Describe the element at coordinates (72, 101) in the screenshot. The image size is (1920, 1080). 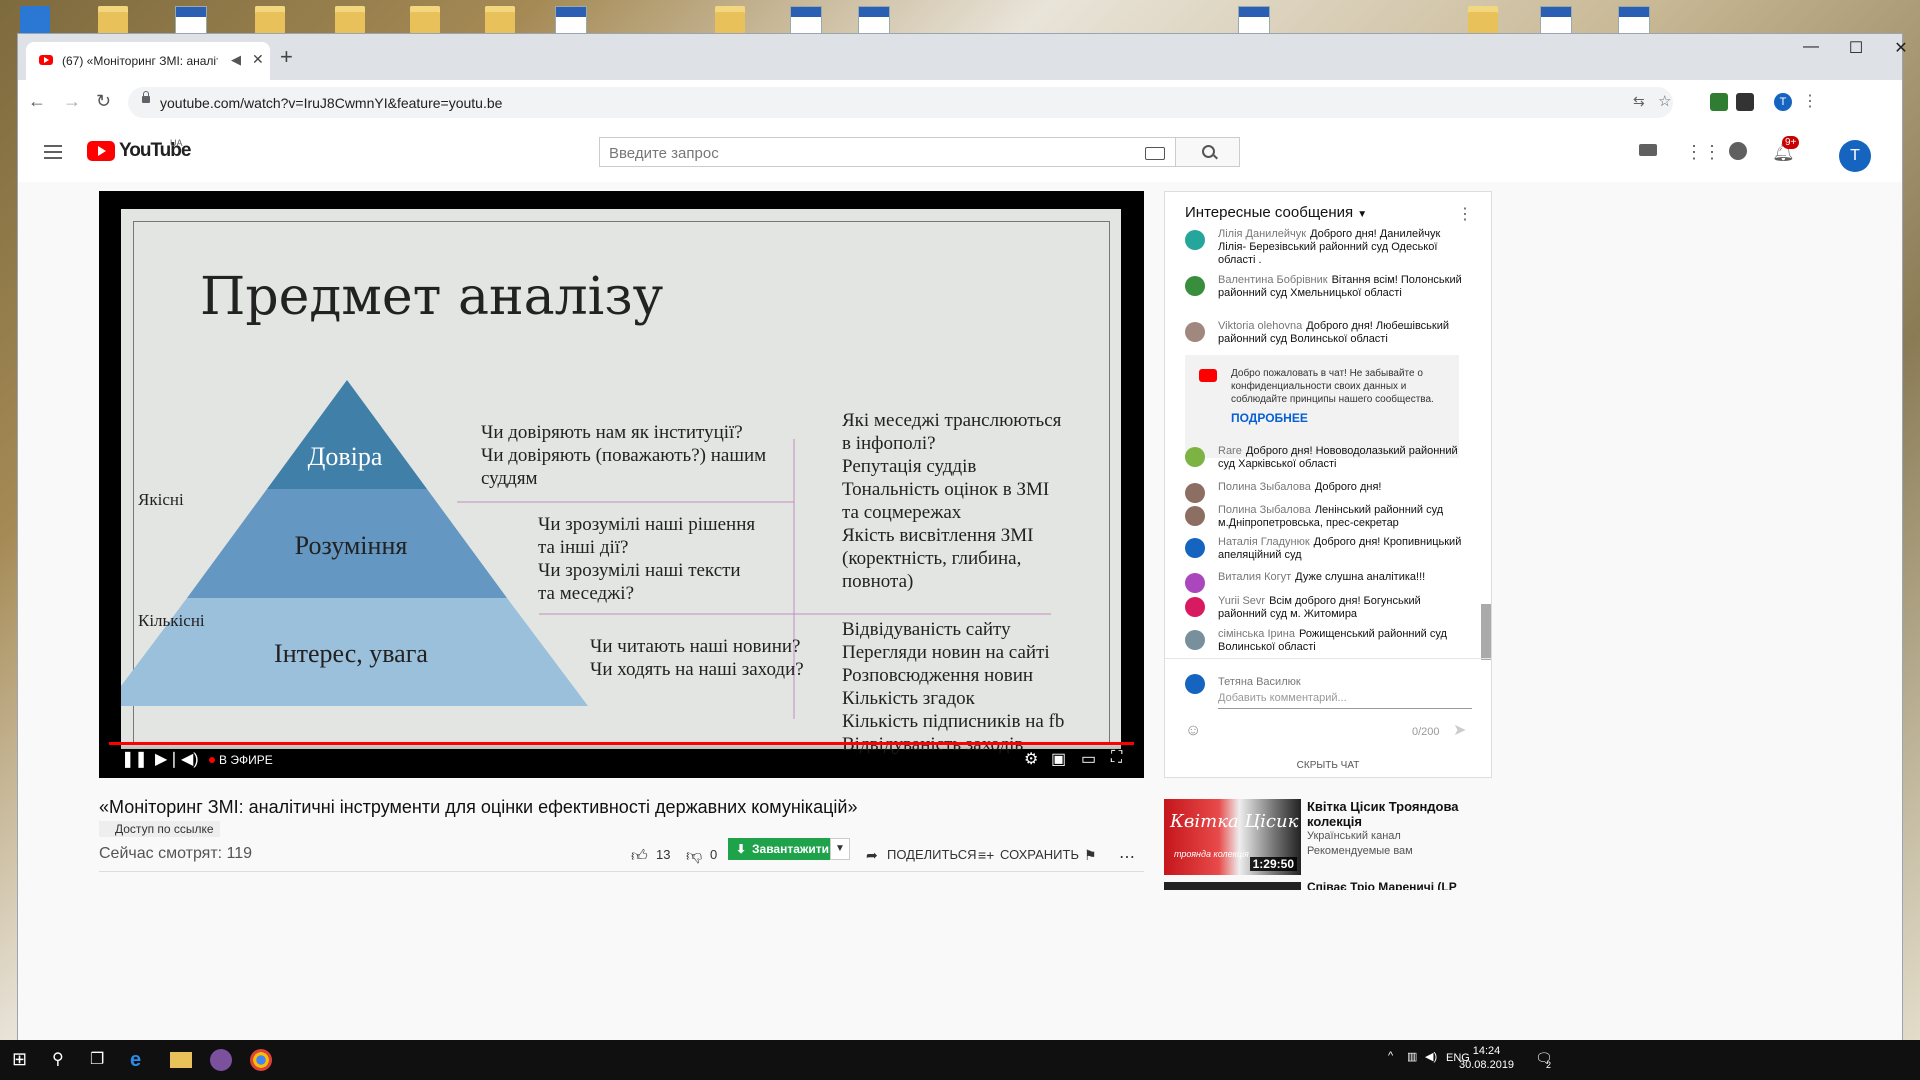
I see `forward-icon: →` at that location.